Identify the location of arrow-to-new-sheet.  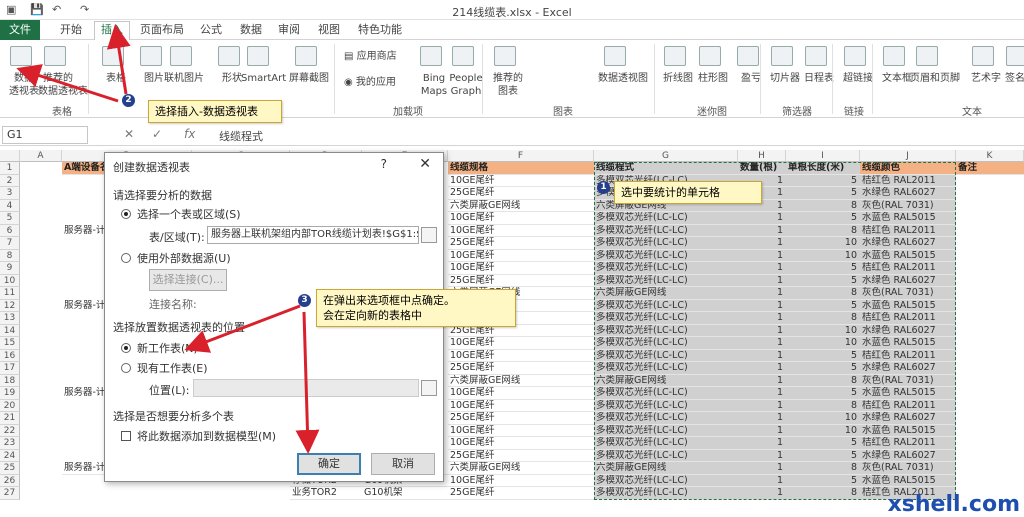
(242, 328).